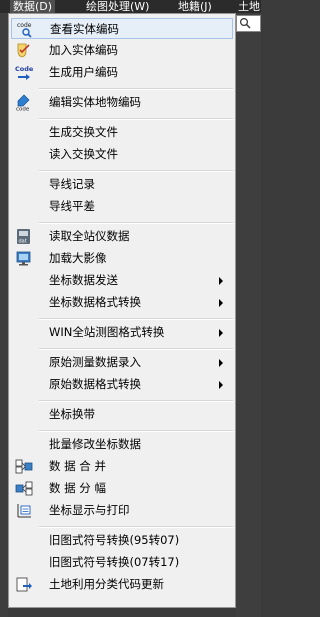  I want to click on left-edge-panel, so click(4, 315).